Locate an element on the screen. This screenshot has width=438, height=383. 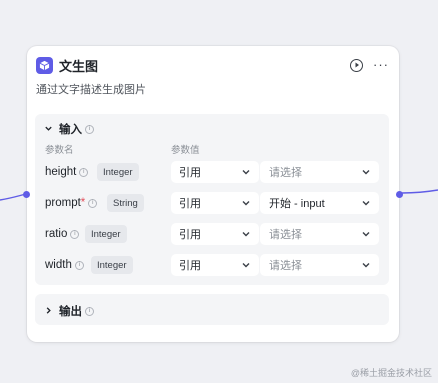
param-name-header: 参数名 is located at coordinates (59, 150).